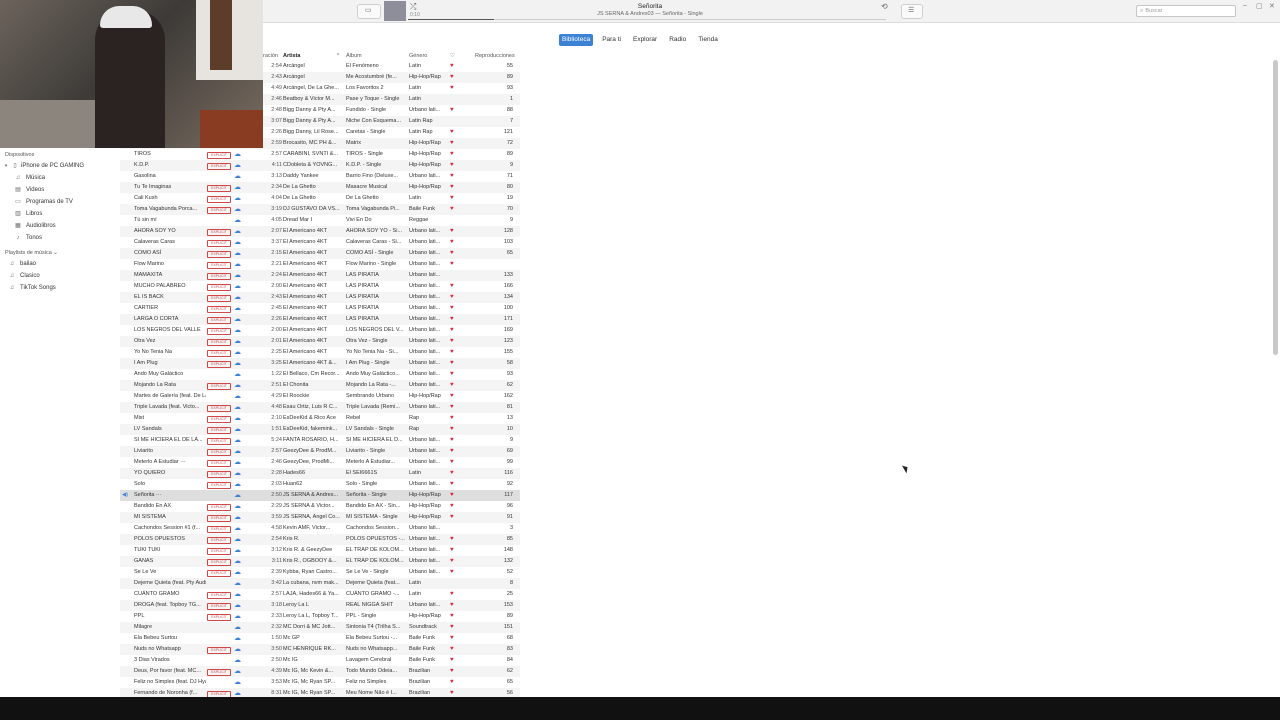 Image resolution: width=1280 pixels, height=720 pixels. What do you see at coordinates (60, 288) in the screenshot?
I see `sidebar-playlist-tiktok: ♫ TikTok Songs` at bounding box center [60, 288].